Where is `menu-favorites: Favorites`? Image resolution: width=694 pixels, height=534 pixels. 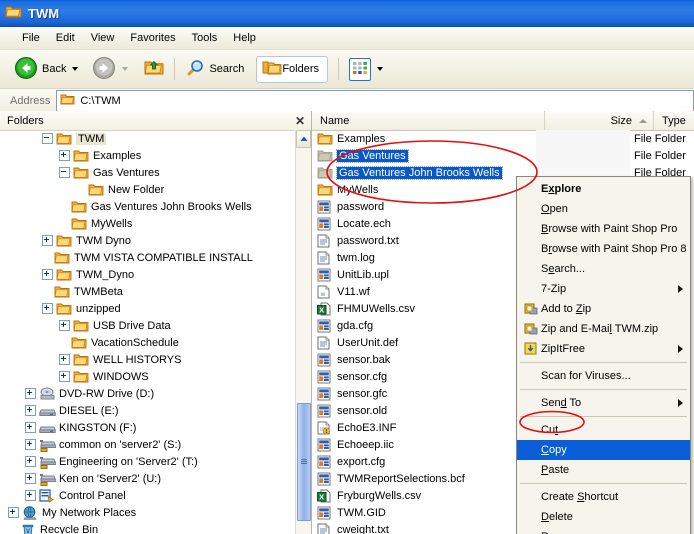
menu-favorites: Favorites is located at coordinates (152, 38).